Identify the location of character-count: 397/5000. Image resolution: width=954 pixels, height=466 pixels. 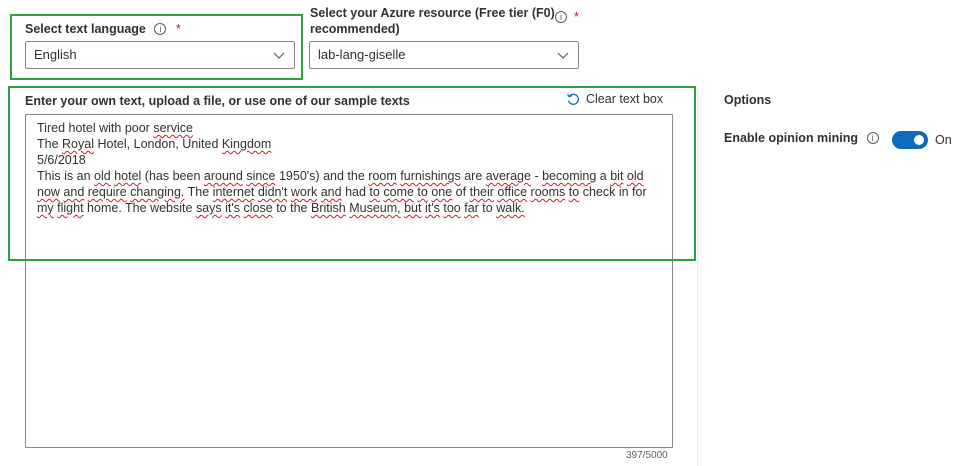
(647, 455).